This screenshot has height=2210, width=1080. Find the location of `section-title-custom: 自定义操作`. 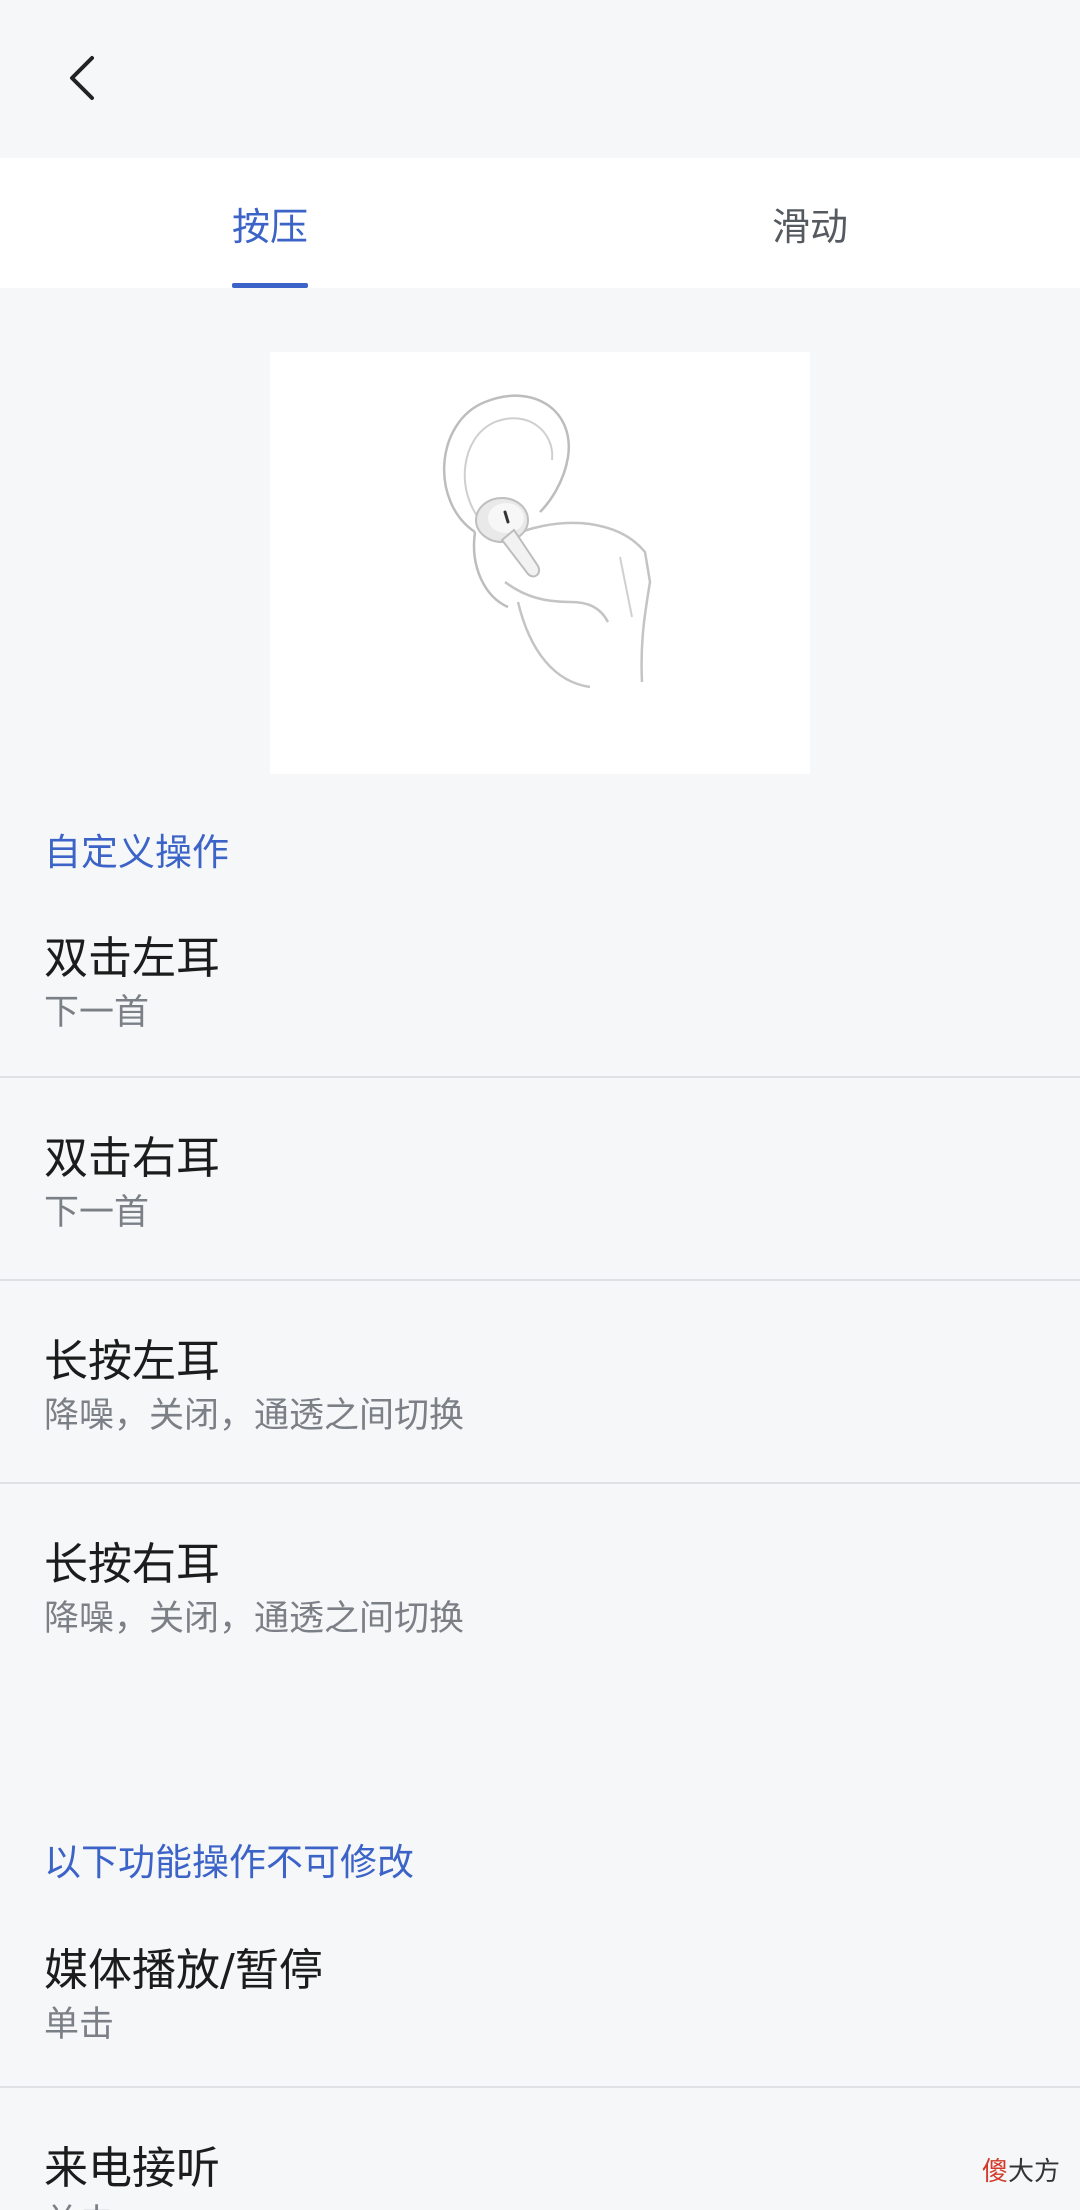

section-title-custom: 自定义操作 is located at coordinates (136, 852).